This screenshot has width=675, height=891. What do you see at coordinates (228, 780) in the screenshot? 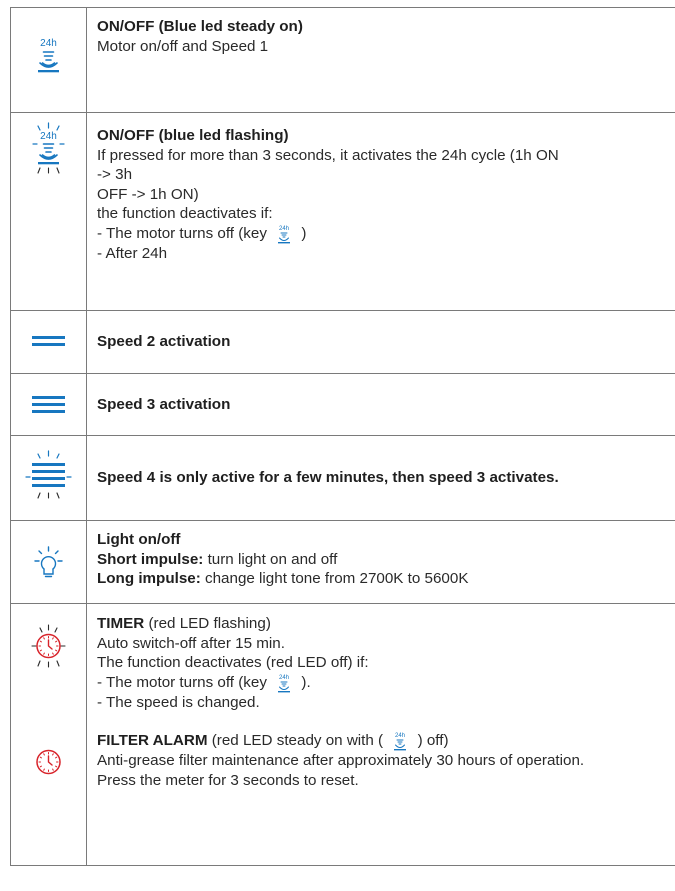
I see `row-line: Press the meter for 3 seconds to reset.` at bounding box center [228, 780].